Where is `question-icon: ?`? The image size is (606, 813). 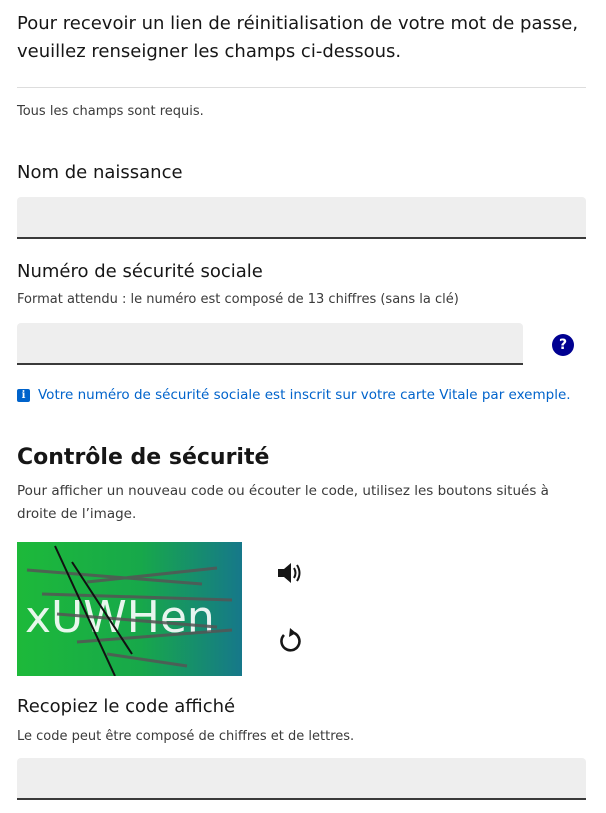
question-icon: ? is located at coordinates (563, 345).